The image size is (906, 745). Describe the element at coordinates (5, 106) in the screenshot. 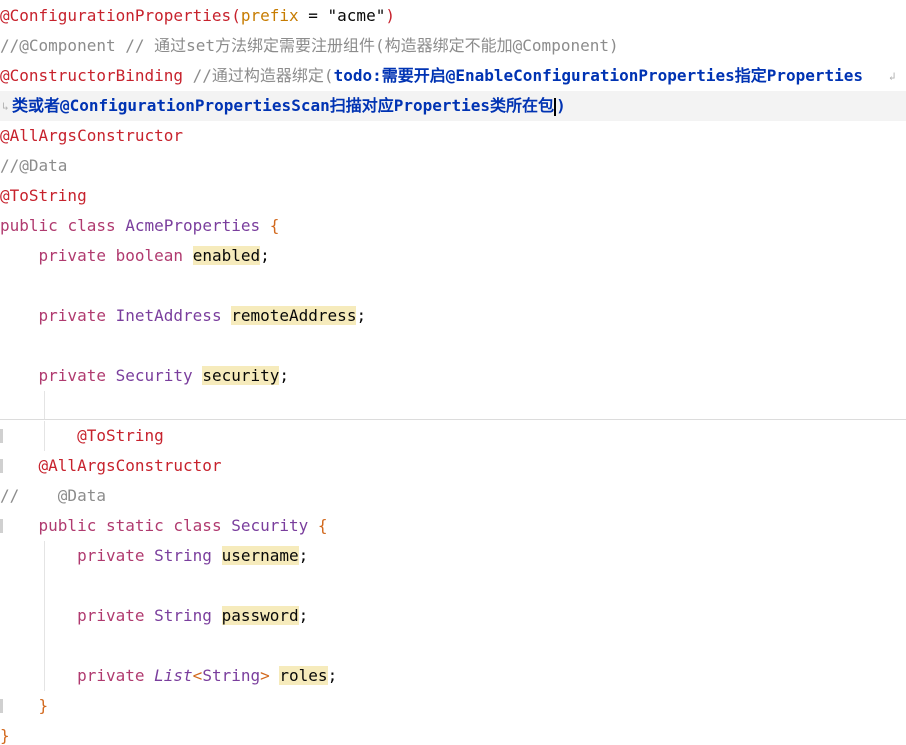

I see `soft-wrap-continuation-icon: ↳` at that location.